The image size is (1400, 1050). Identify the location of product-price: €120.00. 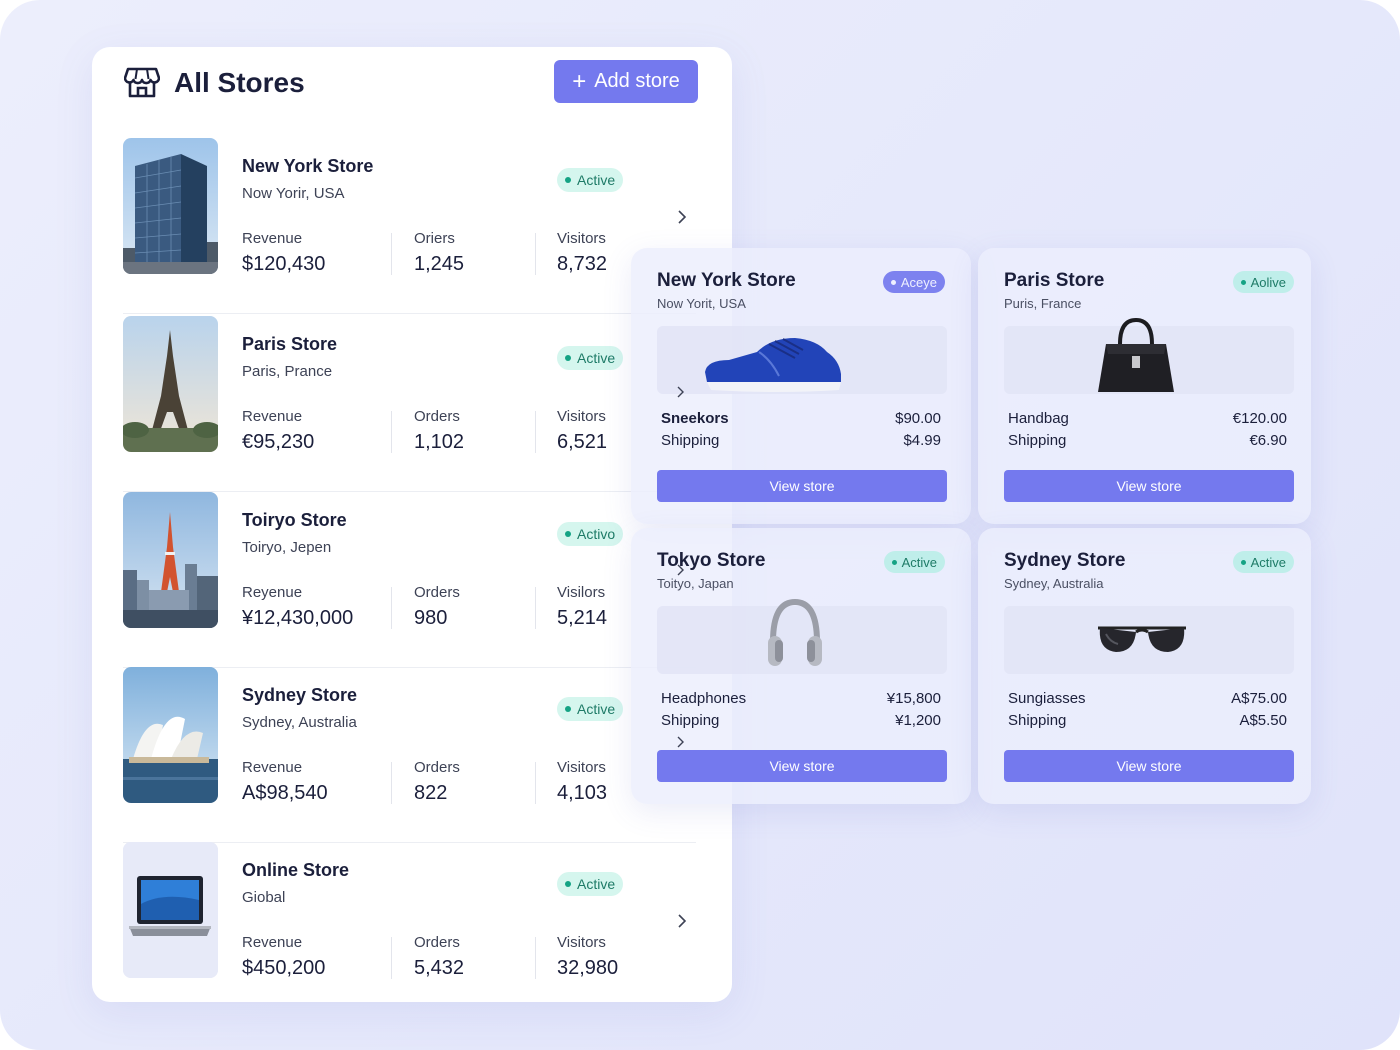
(1259, 418).